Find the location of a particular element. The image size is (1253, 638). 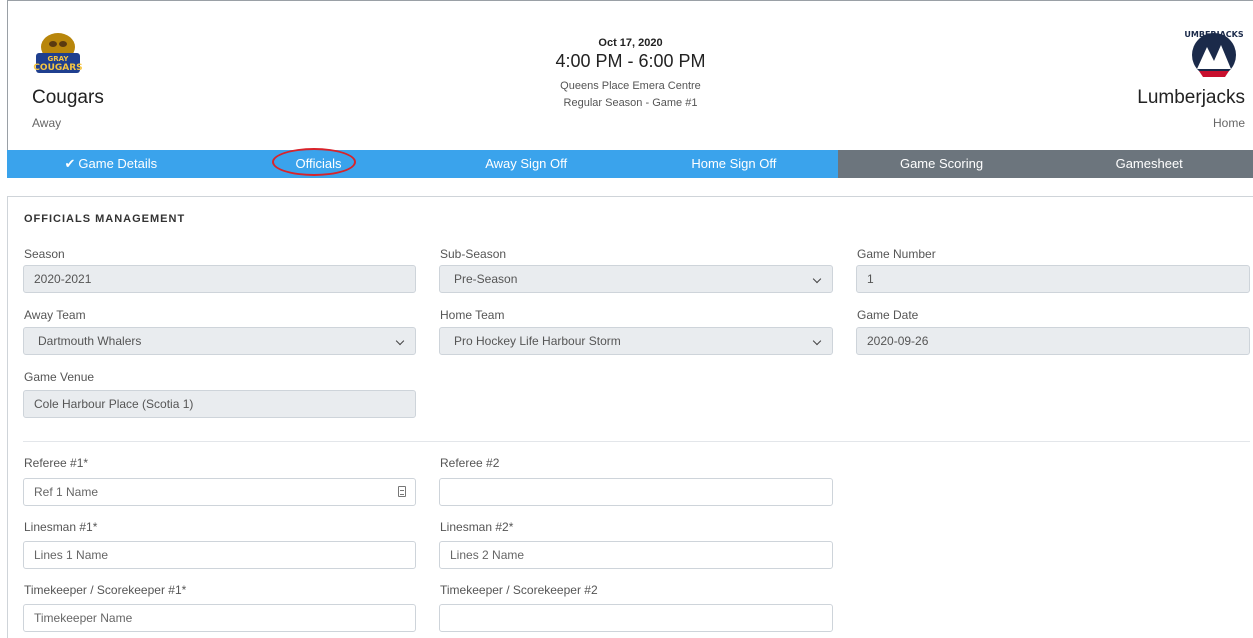

home-team-role: Home is located at coordinates (1228, 123).